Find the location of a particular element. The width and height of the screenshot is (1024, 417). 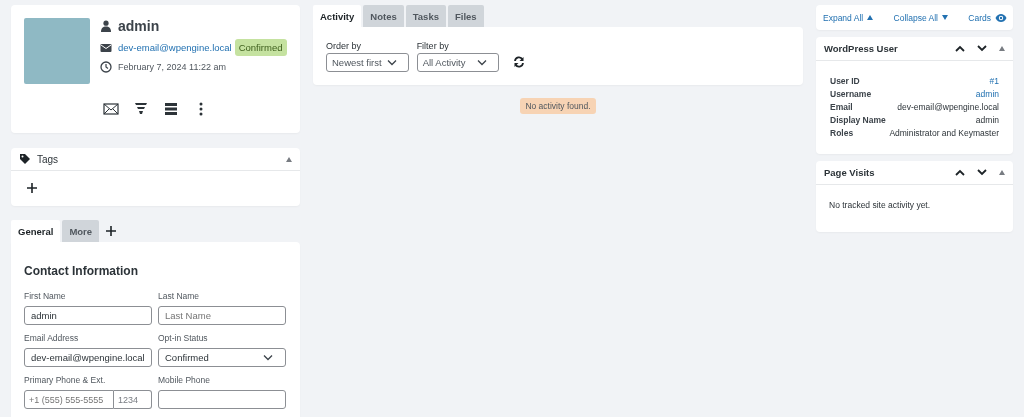

input-field: Last Name is located at coordinates (222, 315).